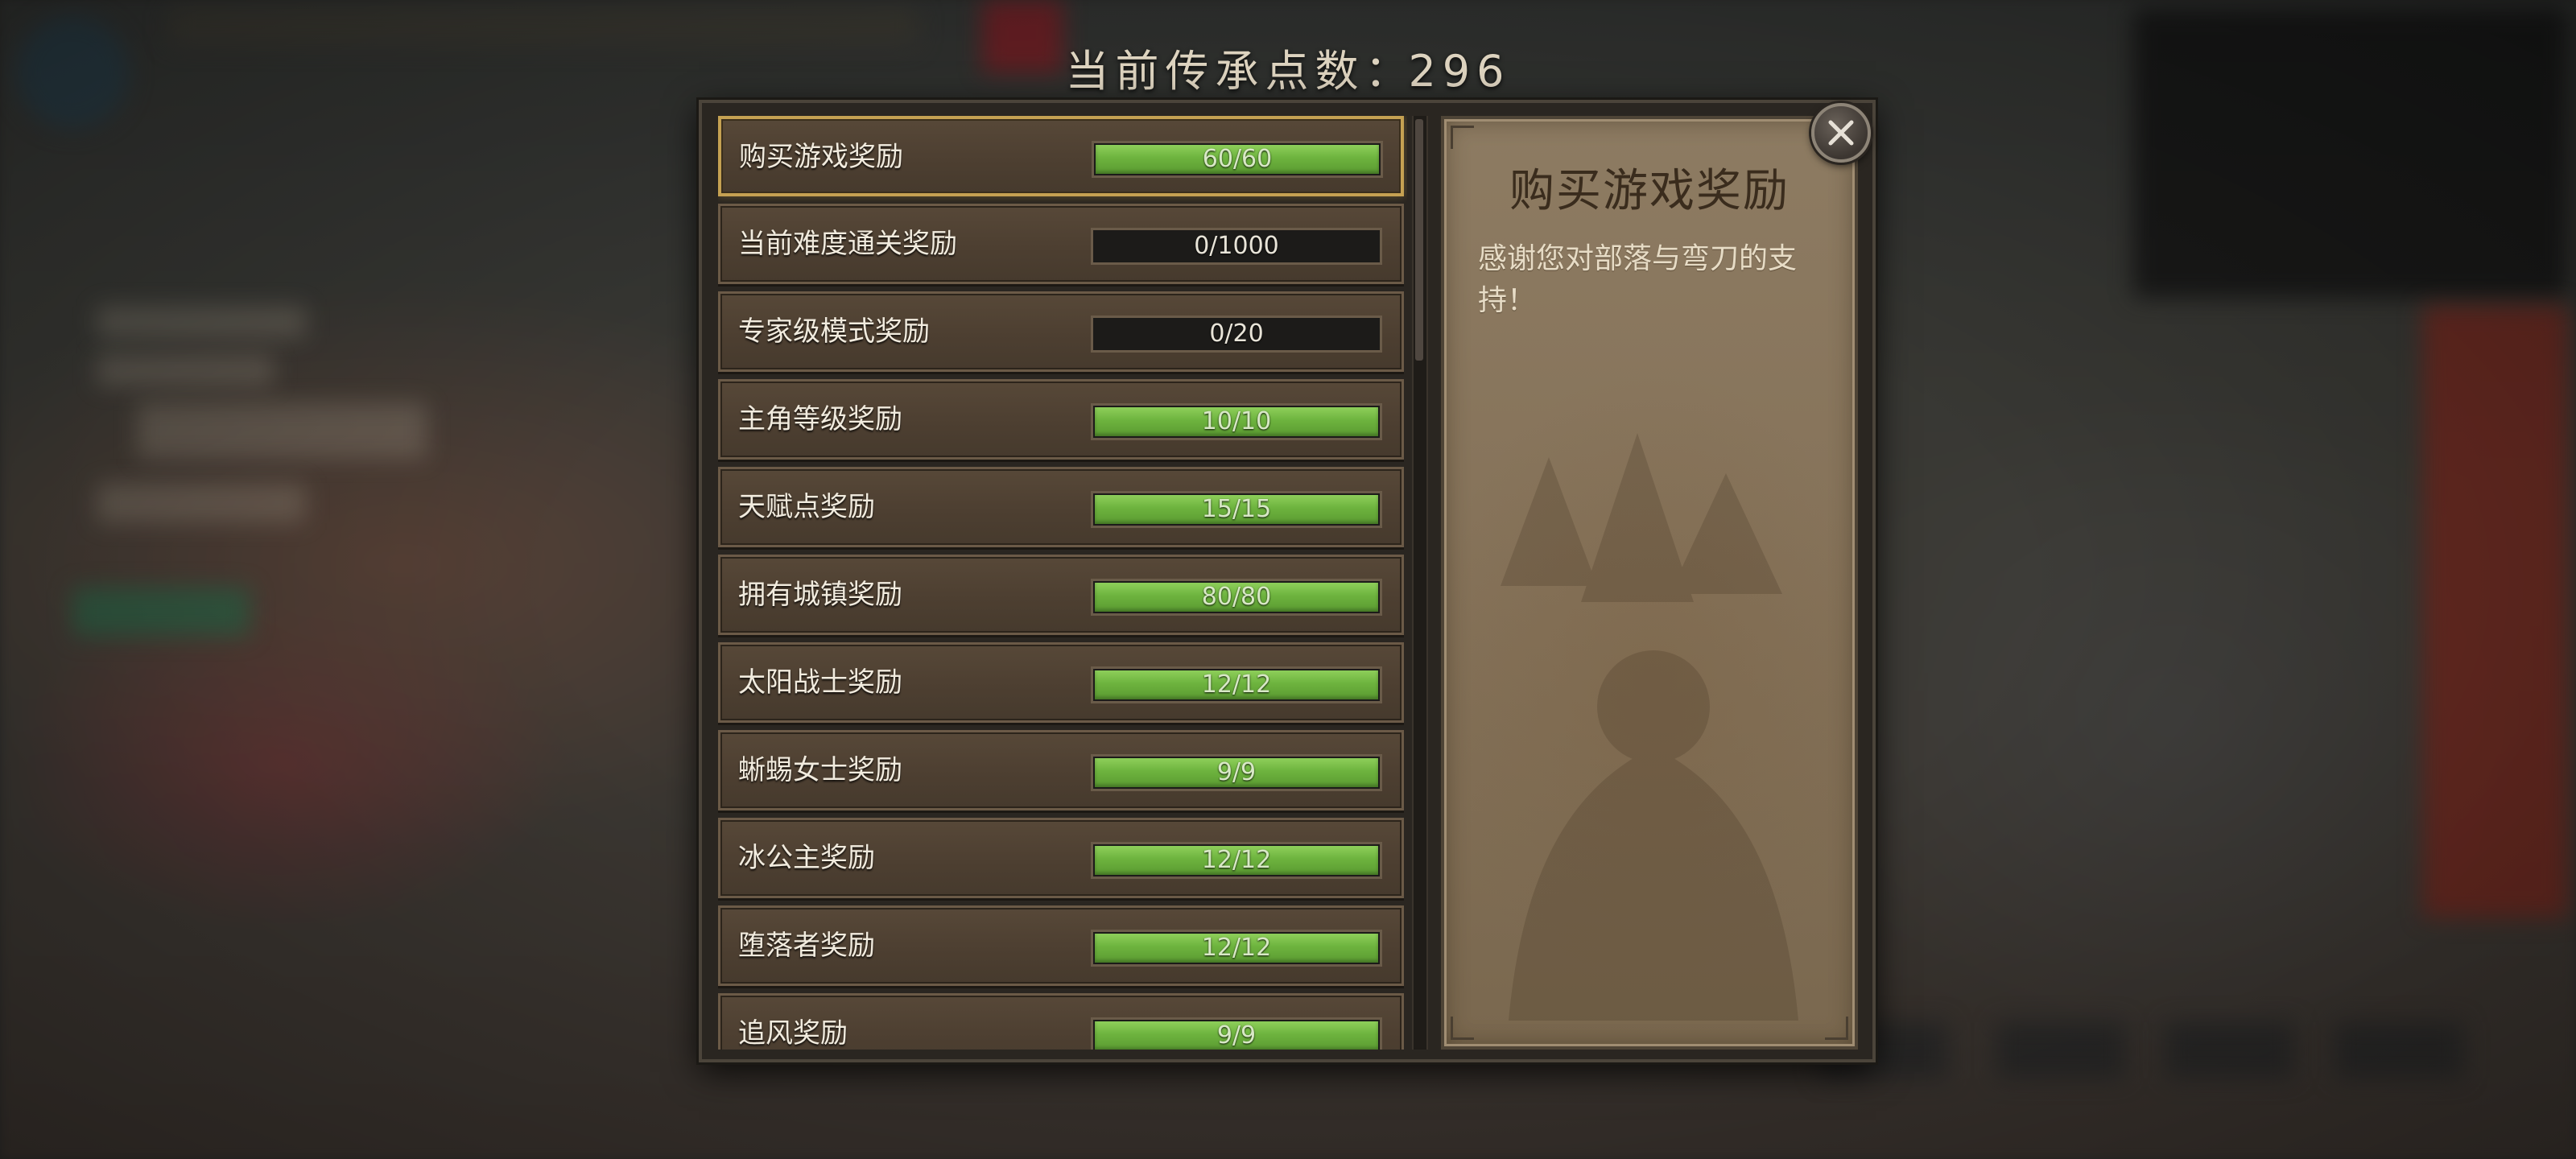  I want to click on progress-text: 0/20, so click(1236, 334).